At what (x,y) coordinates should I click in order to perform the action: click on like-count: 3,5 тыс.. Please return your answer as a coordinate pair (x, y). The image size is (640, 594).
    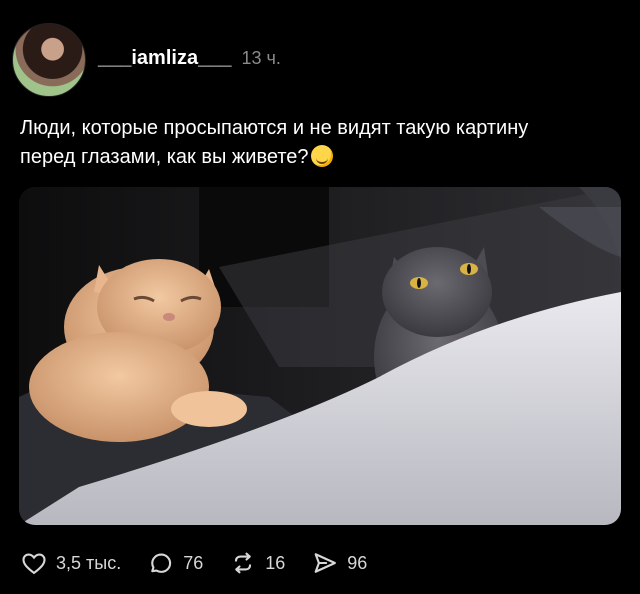
    Looking at the image, I should click on (89, 562).